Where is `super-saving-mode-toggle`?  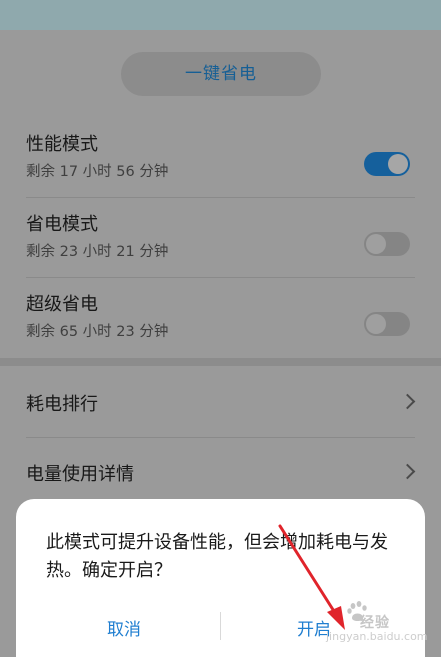 super-saving-mode-toggle is located at coordinates (387, 324).